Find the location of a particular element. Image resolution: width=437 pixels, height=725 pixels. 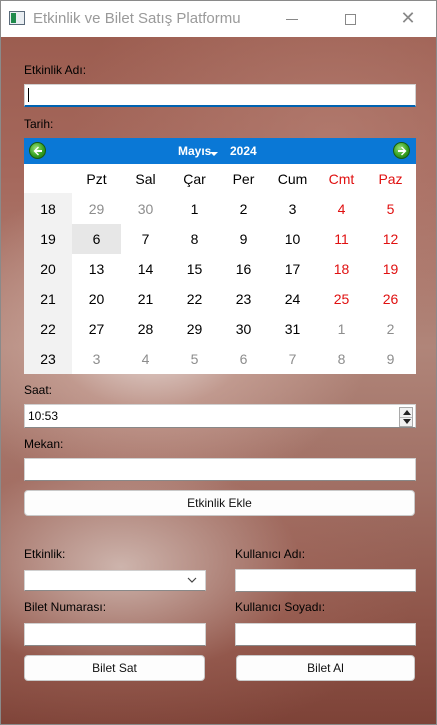

time-spinner is located at coordinates (406, 417).